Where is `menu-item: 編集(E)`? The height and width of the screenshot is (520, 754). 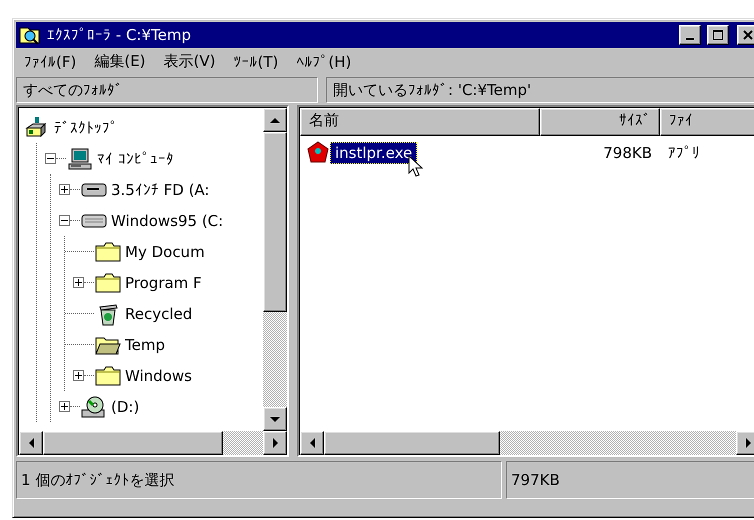
menu-item: 編集(E) is located at coordinates (120, 61).